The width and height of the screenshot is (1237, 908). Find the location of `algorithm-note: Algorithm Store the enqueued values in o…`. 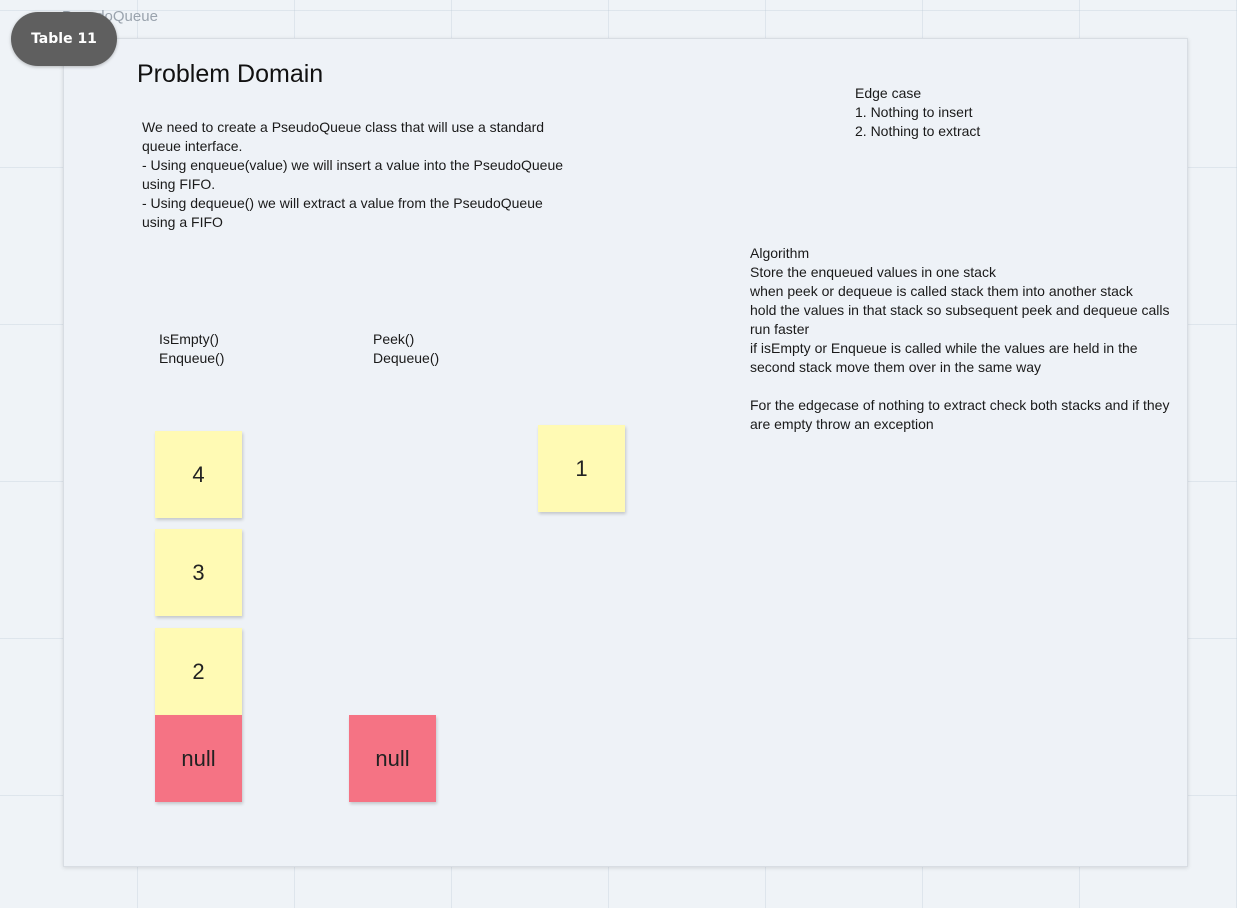

algorithm-note: Algorithm Store the enqueued values in o… is located at coordinates (960, 339).